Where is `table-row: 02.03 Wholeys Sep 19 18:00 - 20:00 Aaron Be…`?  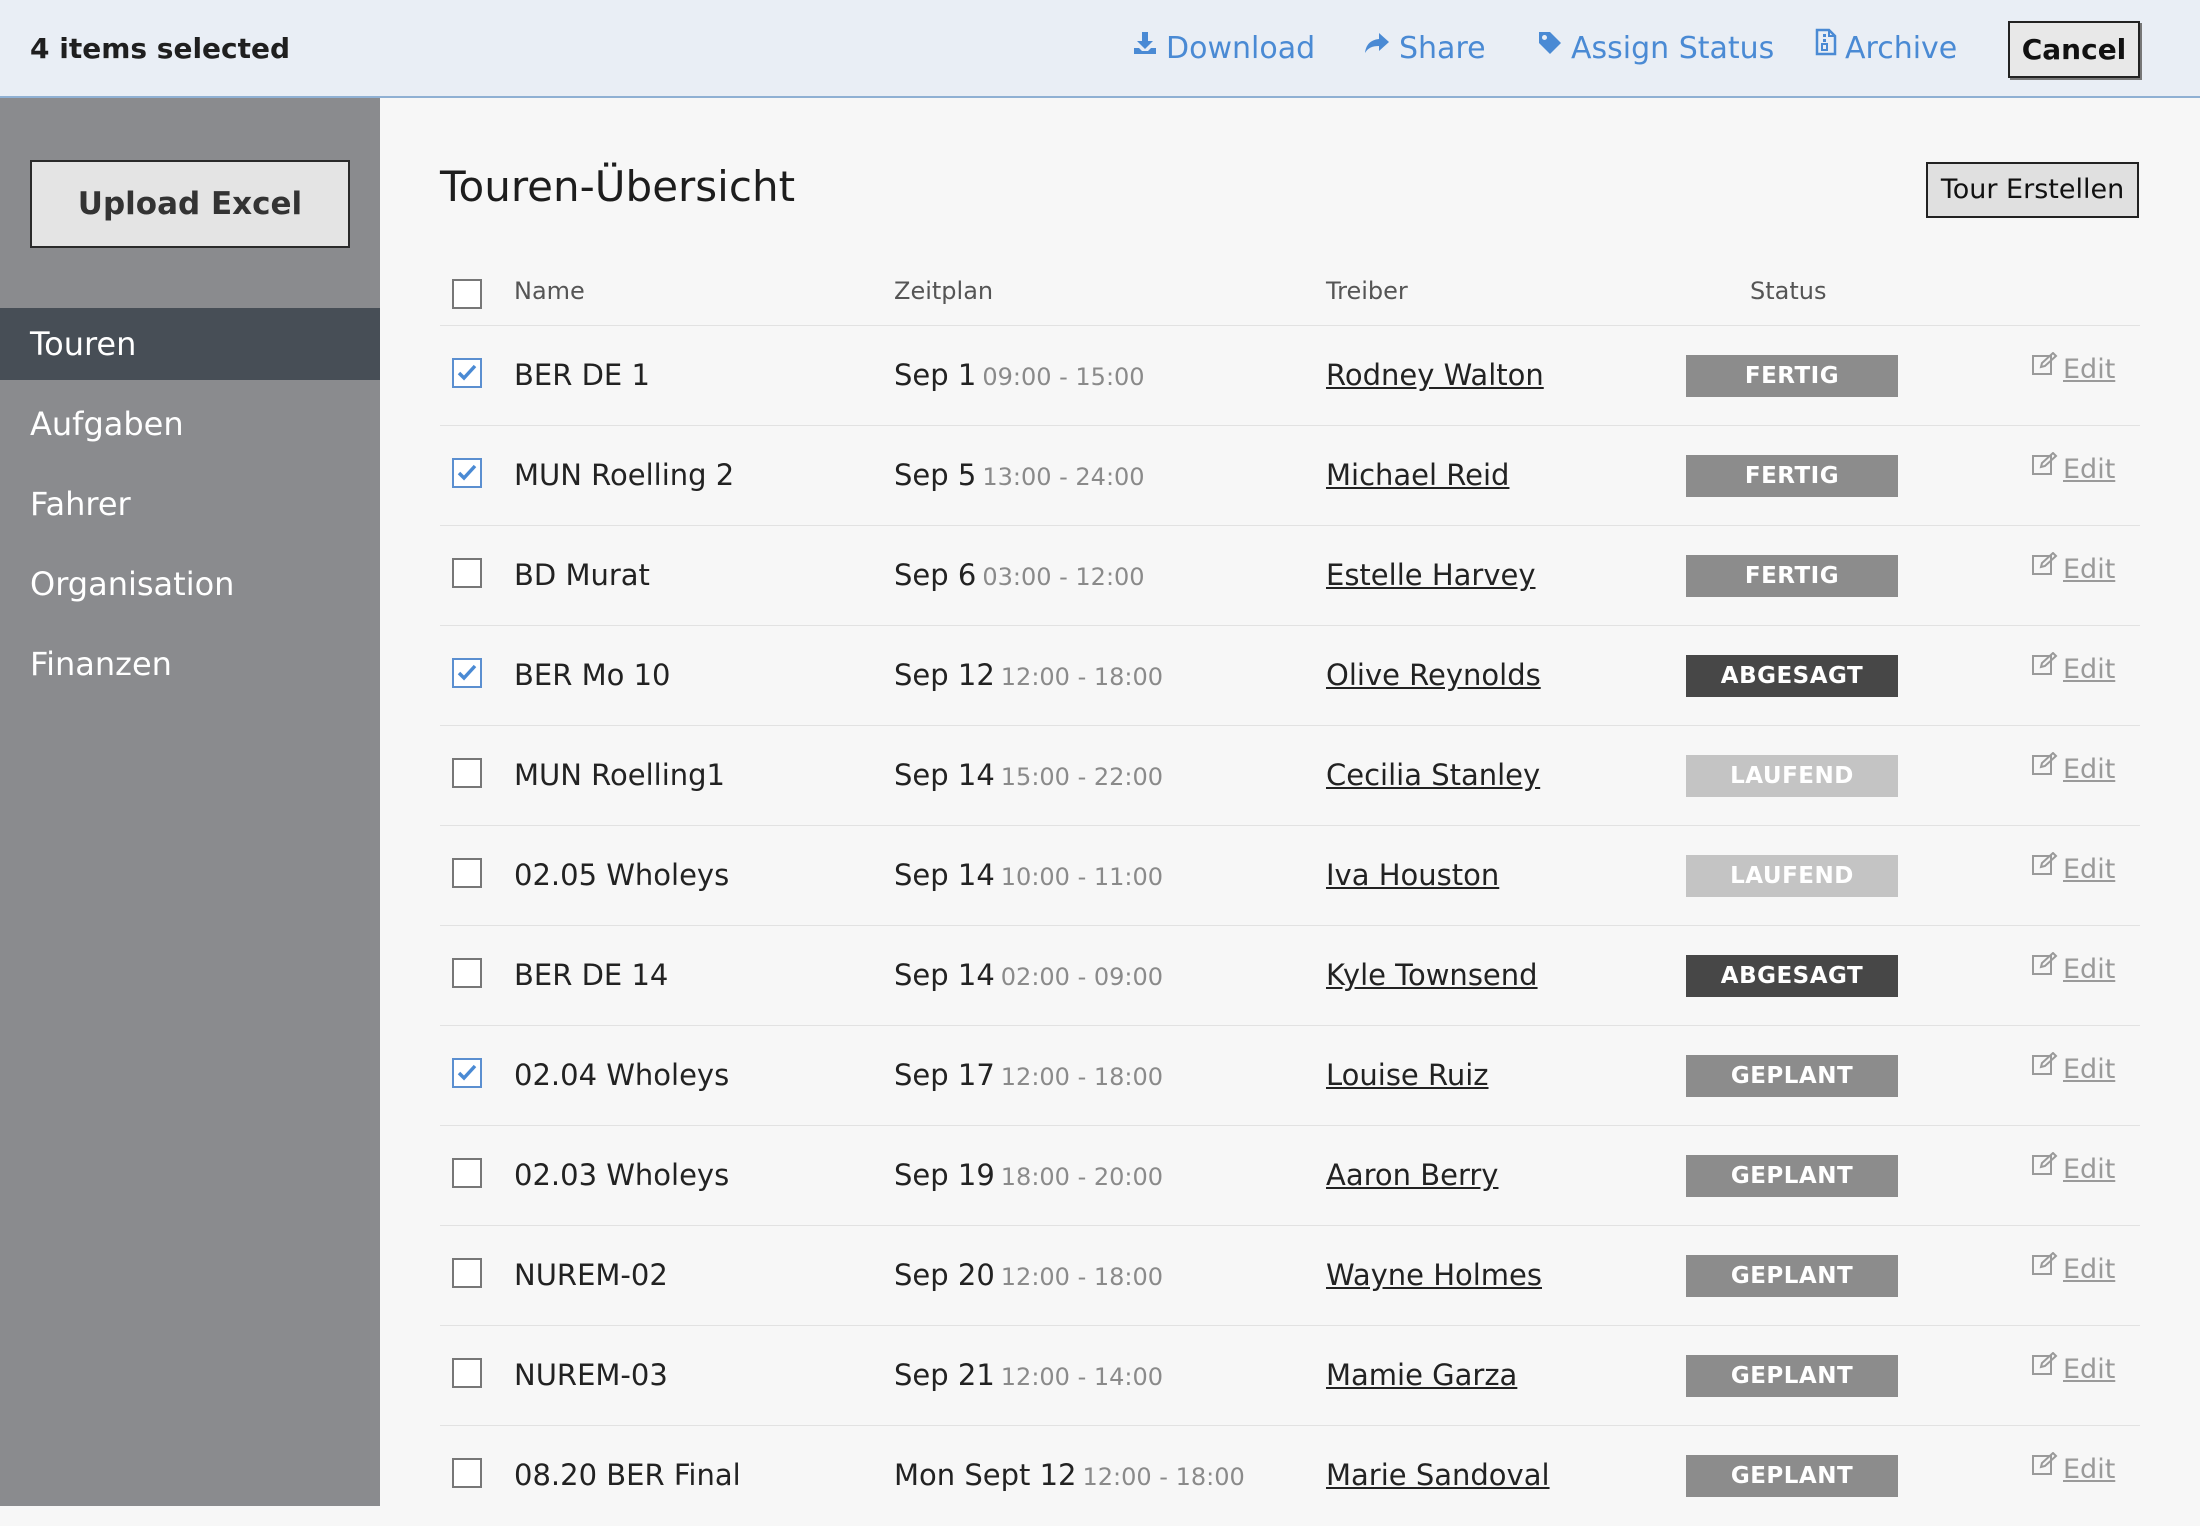
table-row: 02.03 Wholeys Sep 19 18:00 - 20:00 Aaron Be… is located at coordinates (1290, 1176).